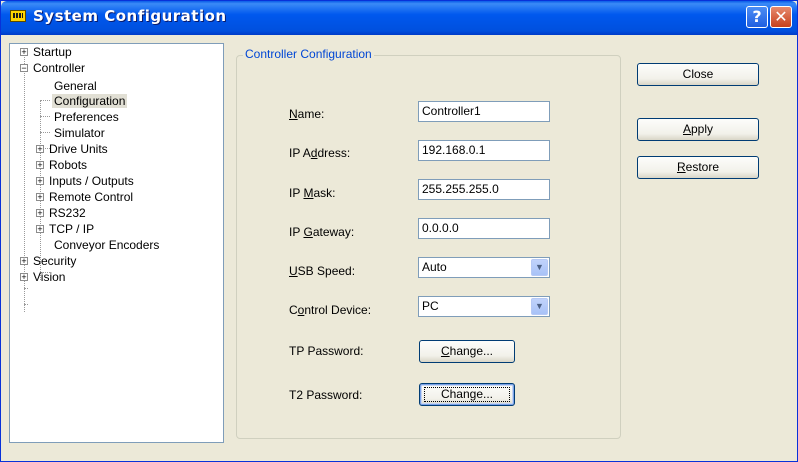 The height and width of the screenshot is (462, 798). Describe the element at coordinates (781, 17) in the screenshot. I see `close-window-button: ✕` at that location.